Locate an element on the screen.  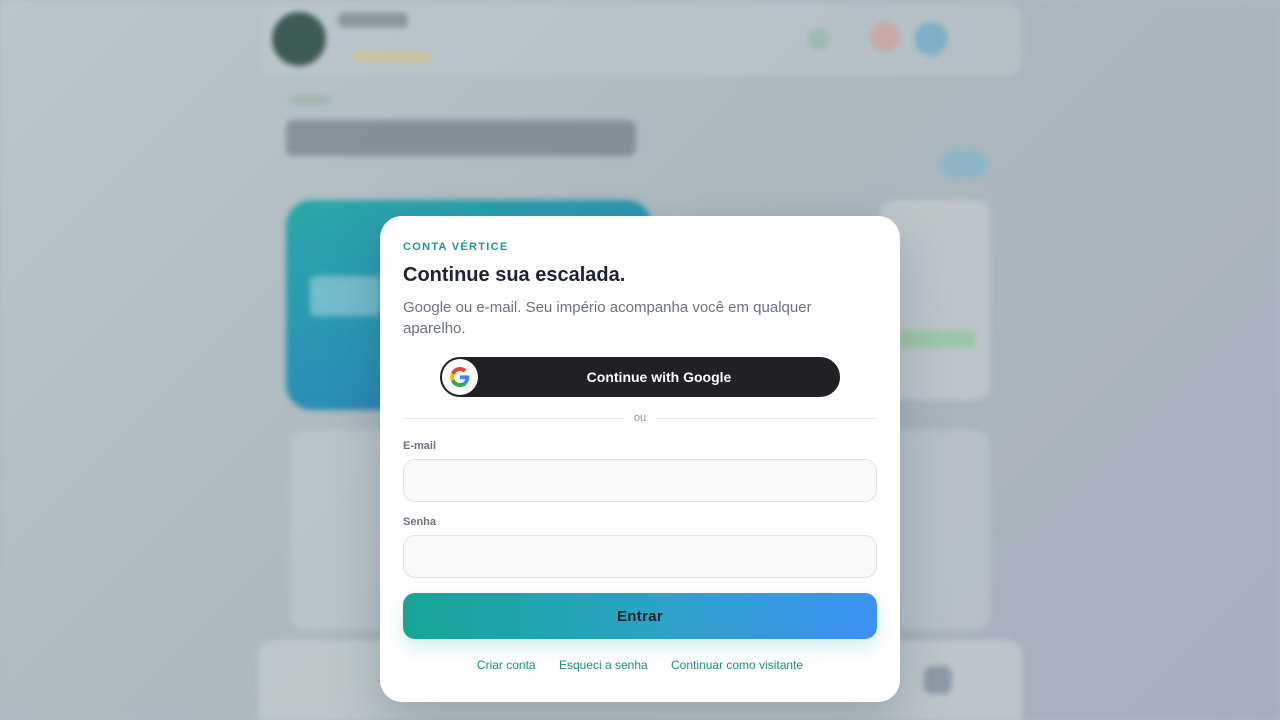
password-field is located at coordinates (640, 556).